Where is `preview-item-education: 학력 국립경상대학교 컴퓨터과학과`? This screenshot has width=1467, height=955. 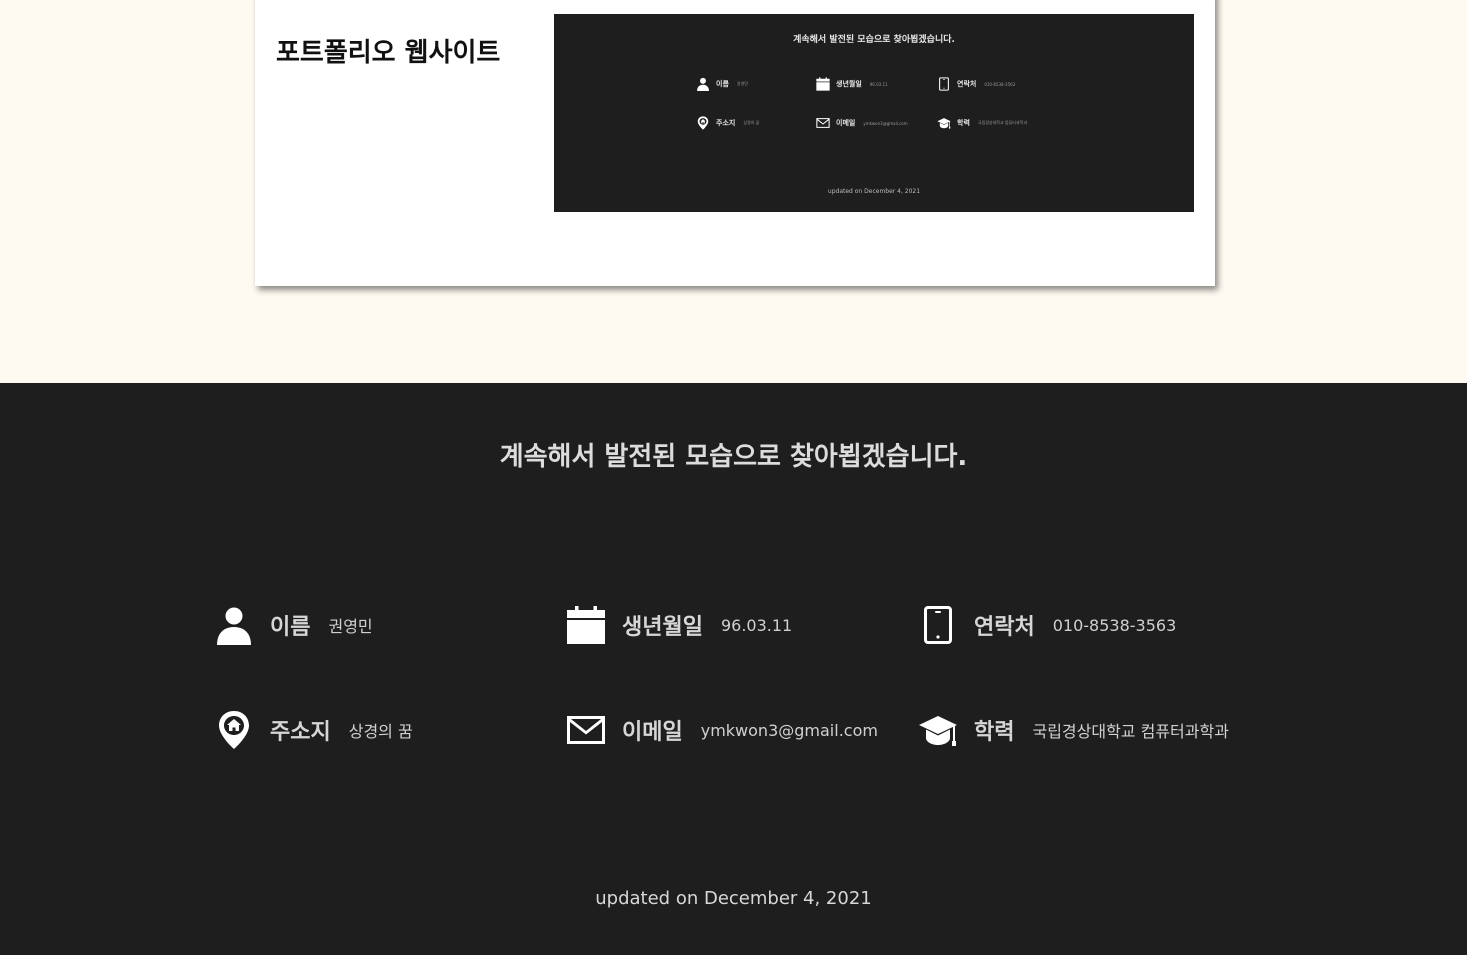
preview-item-education: 학력 국립경상대학교 컴퓨터과학과 is located at coordinates (982, 123).